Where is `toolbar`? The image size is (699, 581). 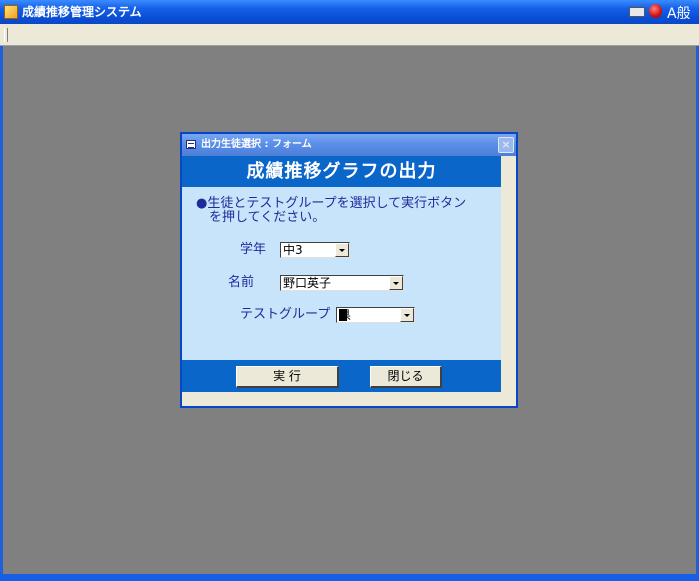
toolbar is located at coordinates (349, 35).